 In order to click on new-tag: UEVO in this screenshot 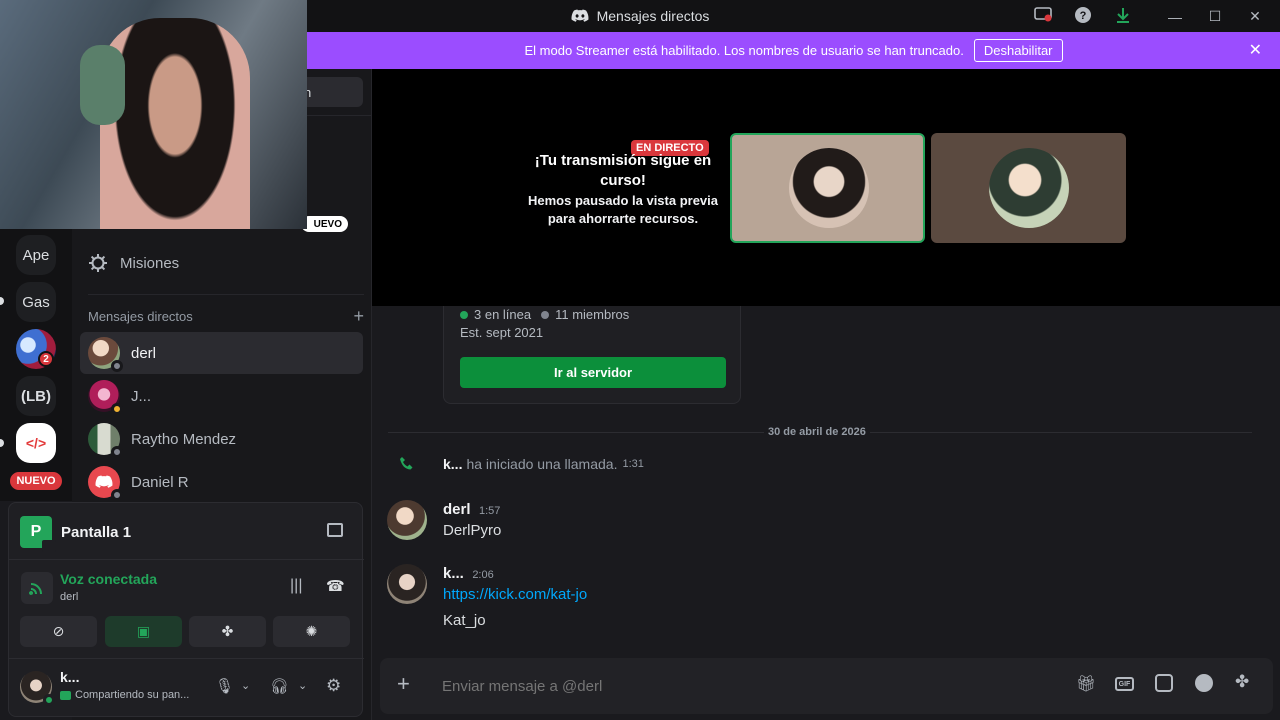, I will do `click(324, 224)`.